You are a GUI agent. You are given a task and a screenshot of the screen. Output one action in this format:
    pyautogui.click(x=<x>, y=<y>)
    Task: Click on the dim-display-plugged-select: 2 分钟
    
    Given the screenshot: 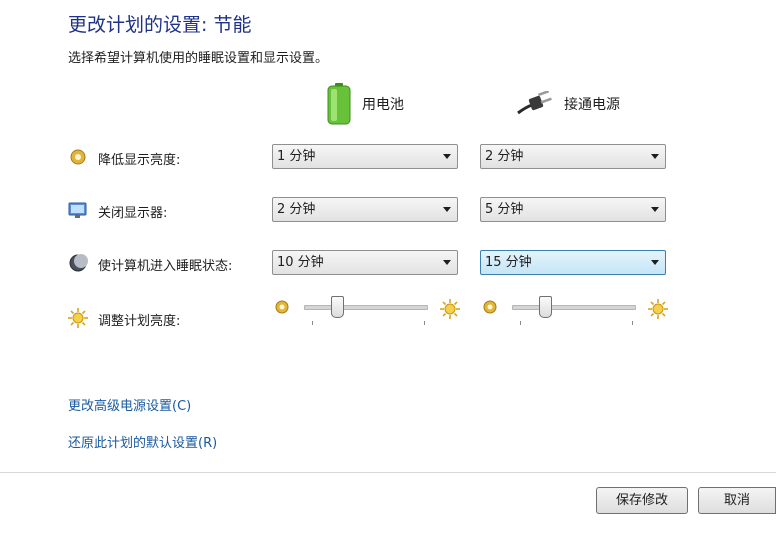 What is the action you would take?
    pyautogui.click(x=573, y=156)
    